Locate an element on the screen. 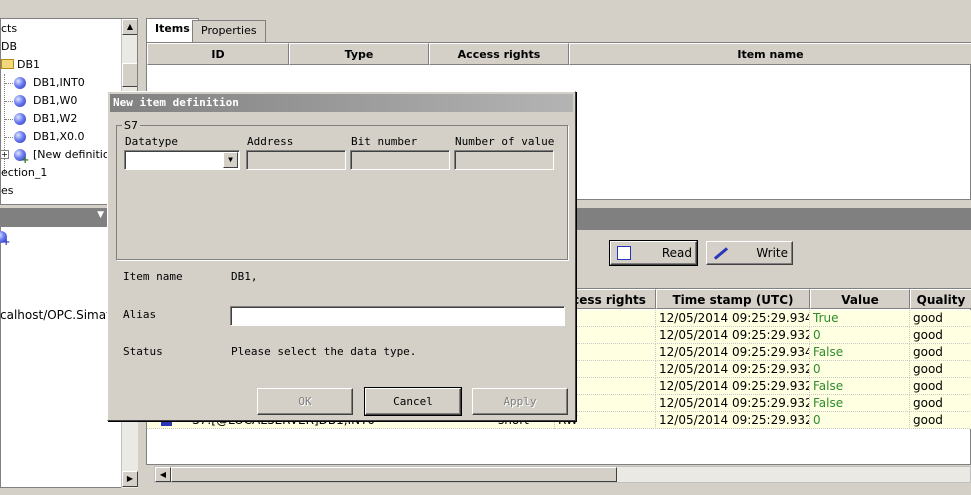 The image size is (971, 495). add-icon: + is located at coordinates (6, 242).